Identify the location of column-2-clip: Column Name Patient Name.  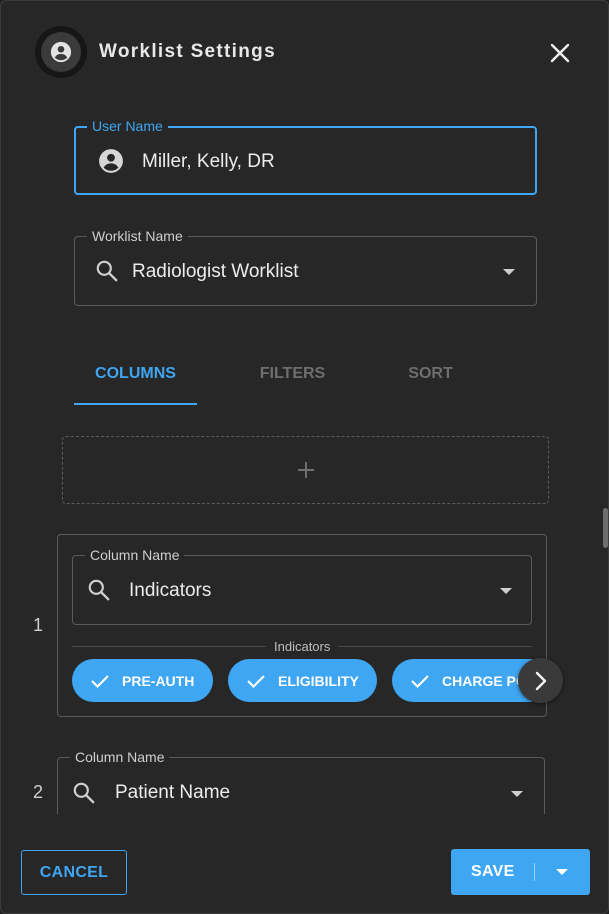
(304, 777).